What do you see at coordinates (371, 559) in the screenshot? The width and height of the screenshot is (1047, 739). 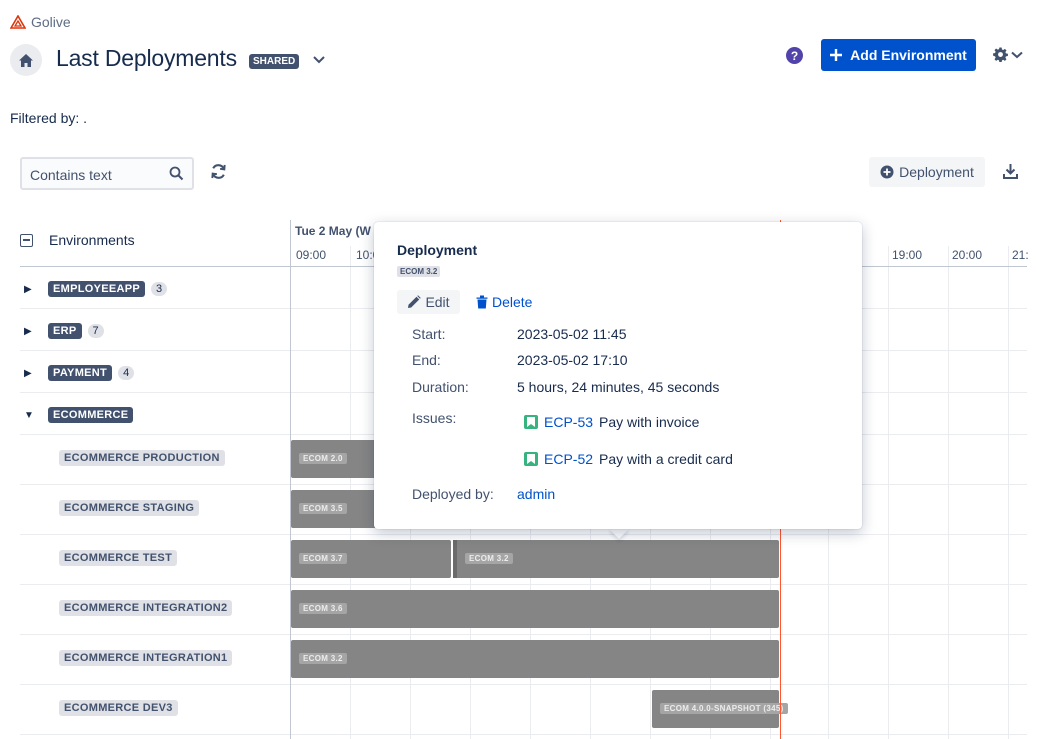 I see `deployment-bar: ECOM 3.7` at bounding box center [371, 559].